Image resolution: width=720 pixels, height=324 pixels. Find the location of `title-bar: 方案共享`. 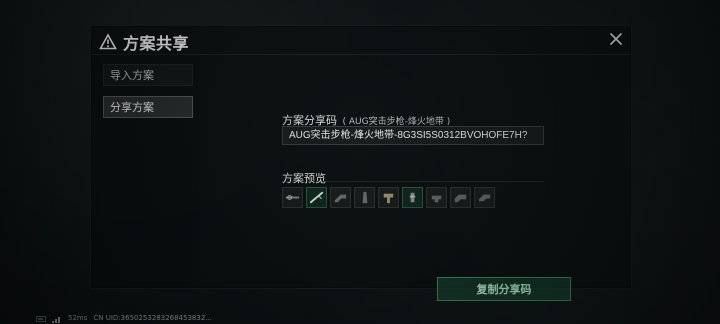

title-bar: 方案共享 is located at coordinates (361, 40).